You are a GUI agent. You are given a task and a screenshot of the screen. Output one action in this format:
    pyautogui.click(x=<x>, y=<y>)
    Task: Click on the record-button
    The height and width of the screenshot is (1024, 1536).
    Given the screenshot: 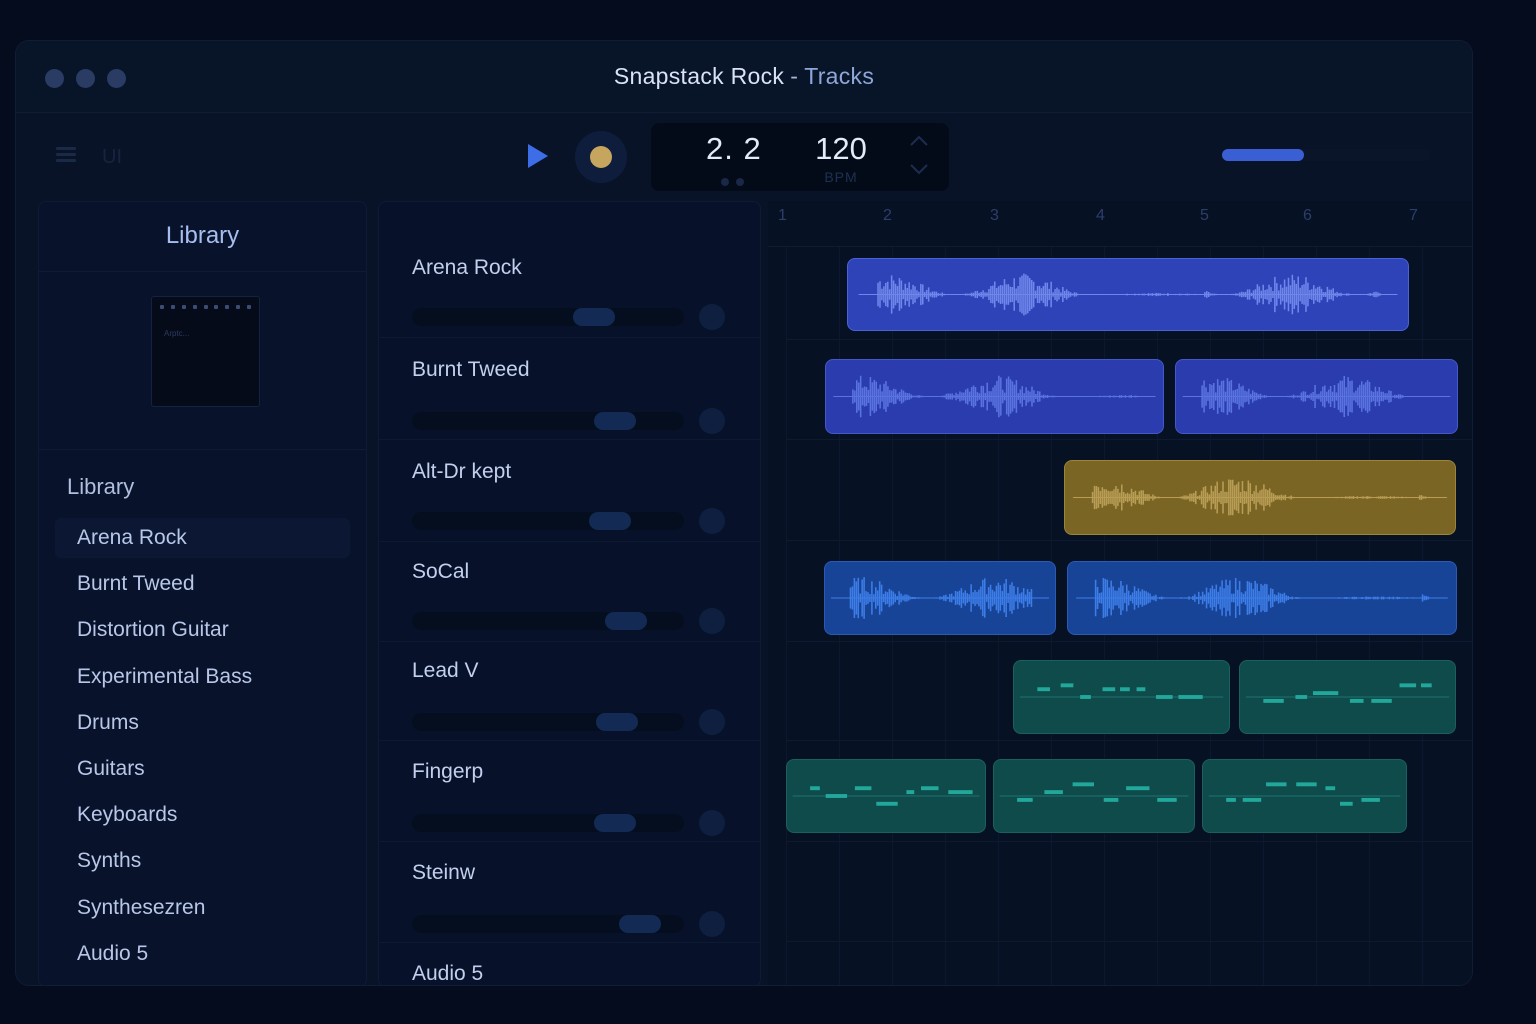 What is the action you would take?
    pyautogui.click(x=601, y=157)
    